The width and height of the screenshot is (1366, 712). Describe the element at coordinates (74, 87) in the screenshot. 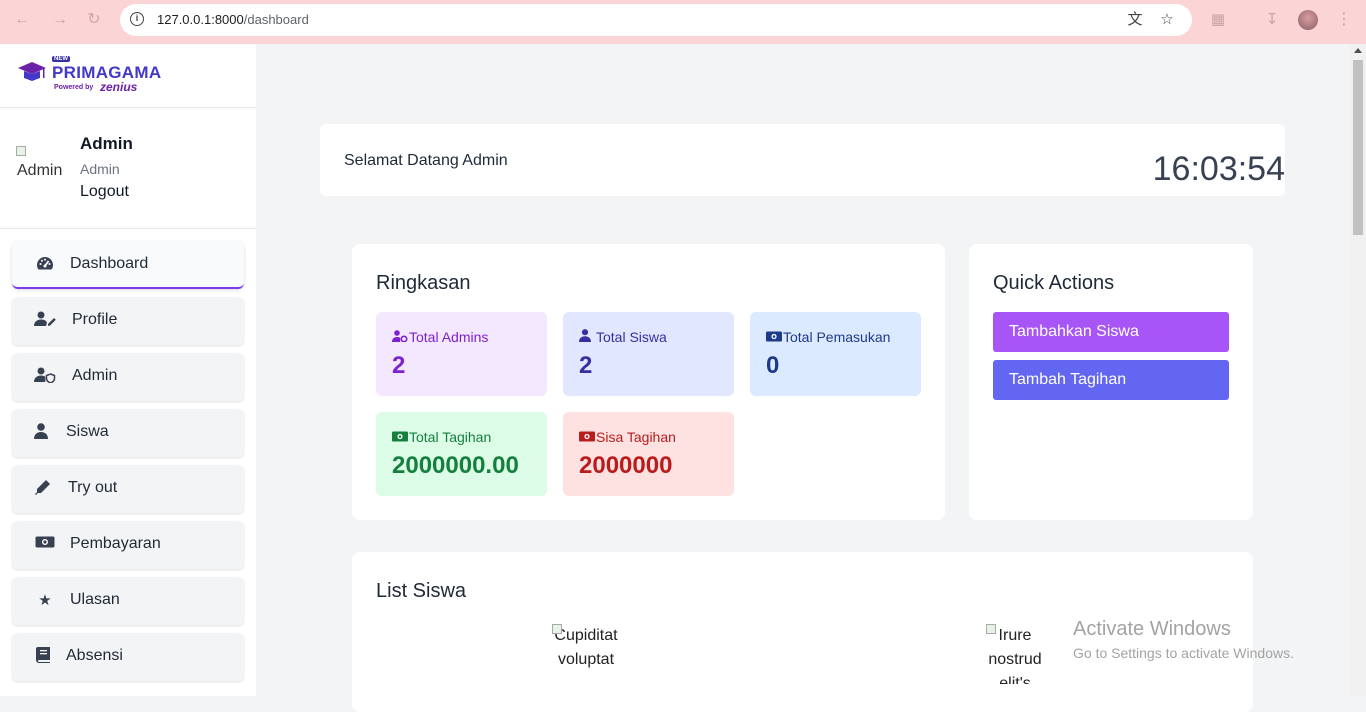

I see `brand-powered: Powered by` at that location.